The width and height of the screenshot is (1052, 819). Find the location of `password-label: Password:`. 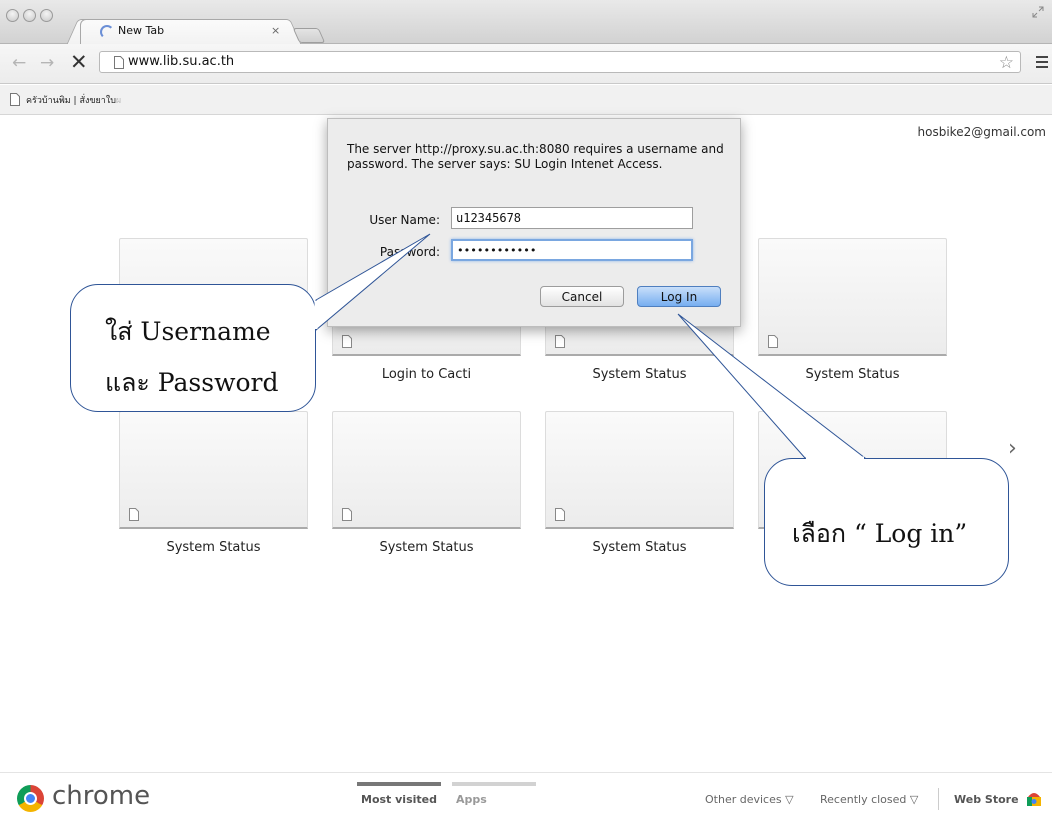

password-label: Password: is located at coordinates (409, 252).